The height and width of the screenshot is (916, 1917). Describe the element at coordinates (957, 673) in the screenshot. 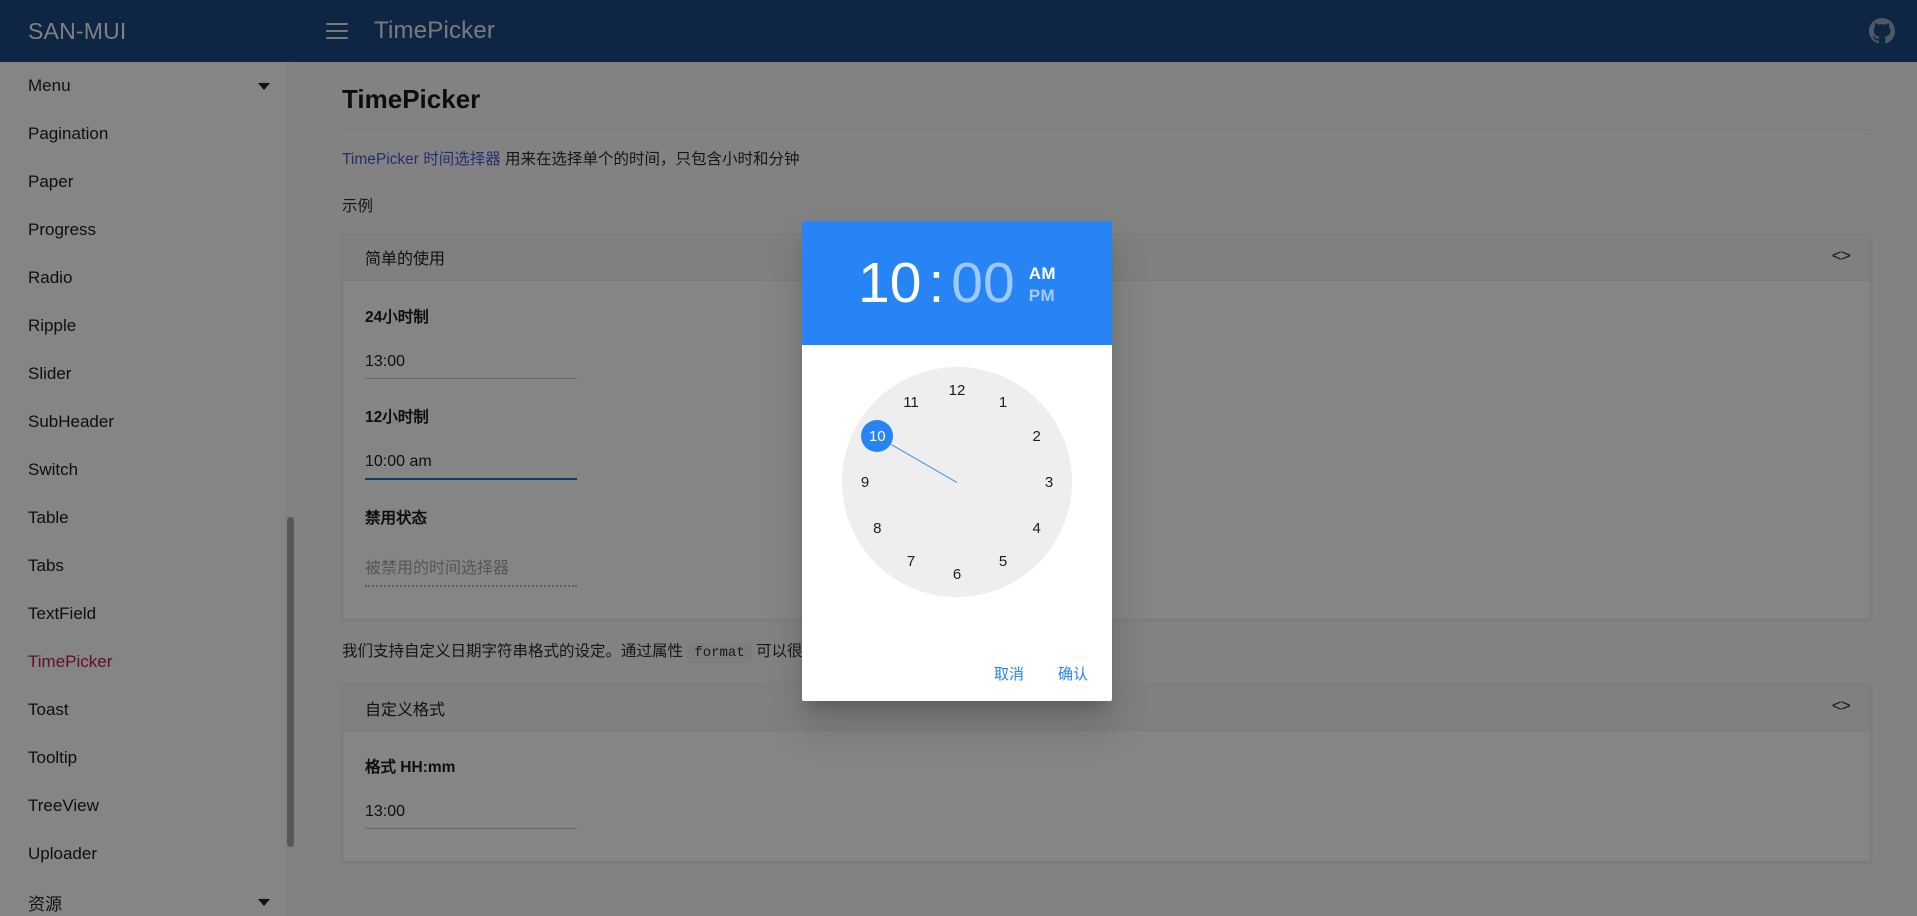

I see `timepicker-actions: 取消 确认` at that location.